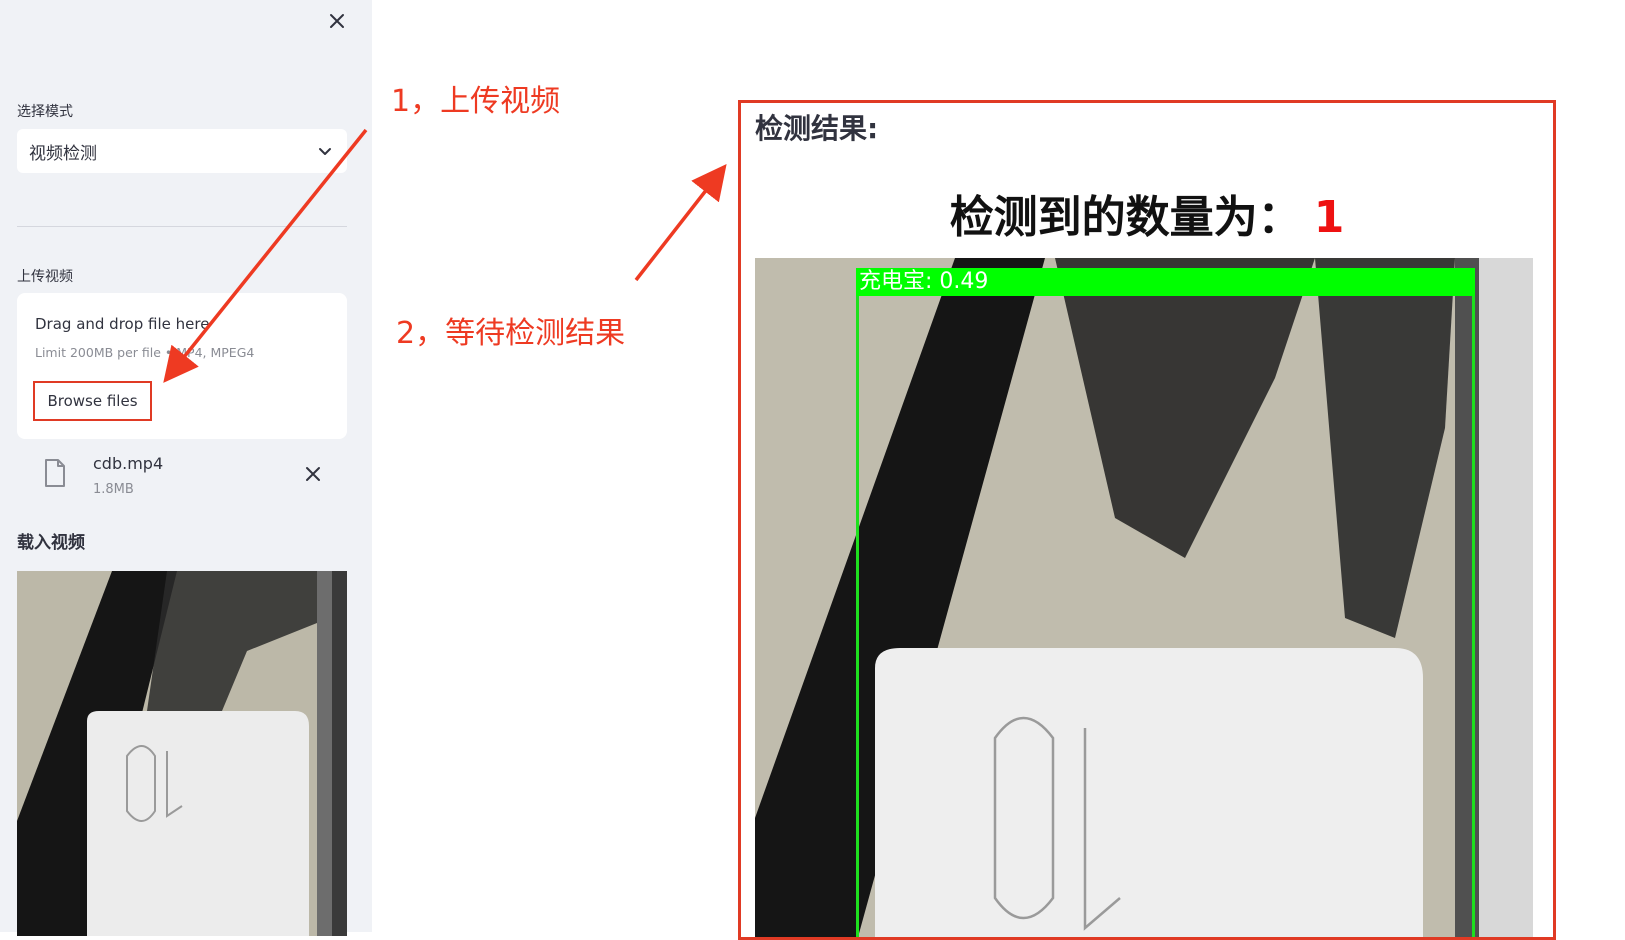 This screenshot has height=940, width=1625. I want to click on dropzone-limit: Limit 200MB per file • MP4, MPEG4, so click(145, 352).